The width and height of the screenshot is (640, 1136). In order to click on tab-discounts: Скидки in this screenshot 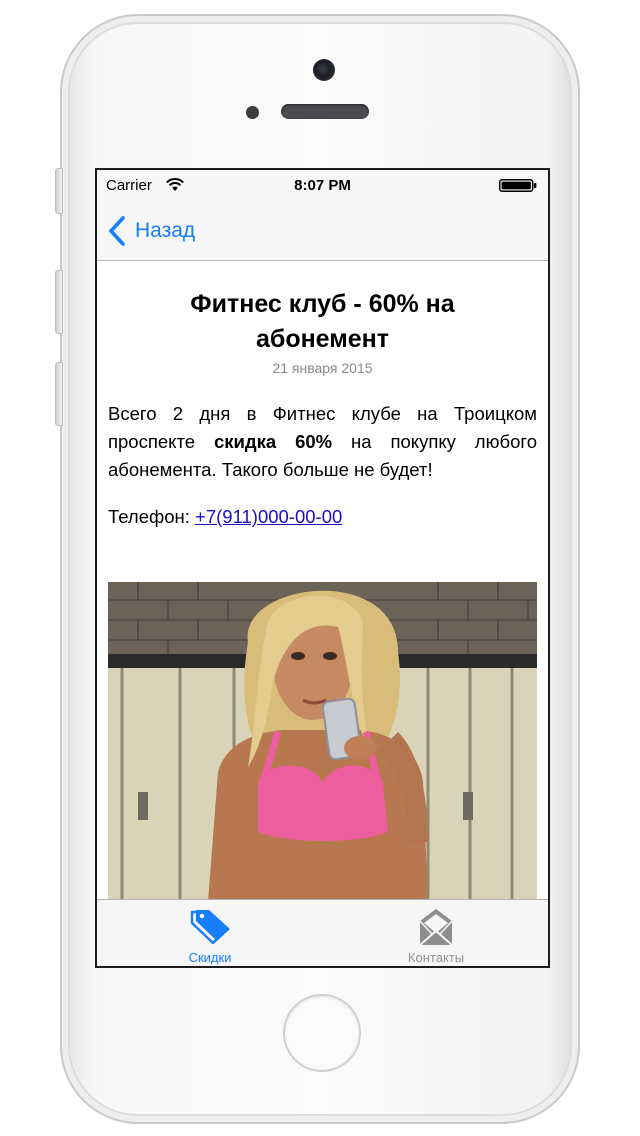, I will do `click(210, 933)`.